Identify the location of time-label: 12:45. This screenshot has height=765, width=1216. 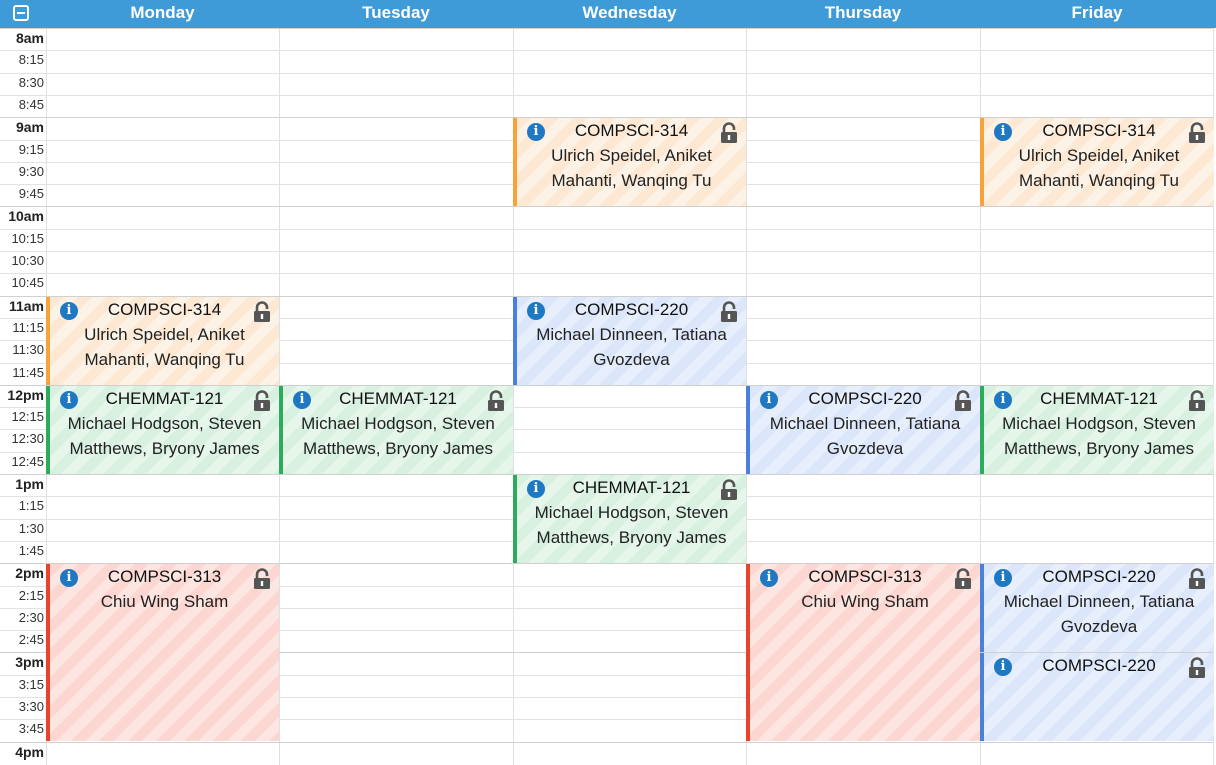
(27, 461).